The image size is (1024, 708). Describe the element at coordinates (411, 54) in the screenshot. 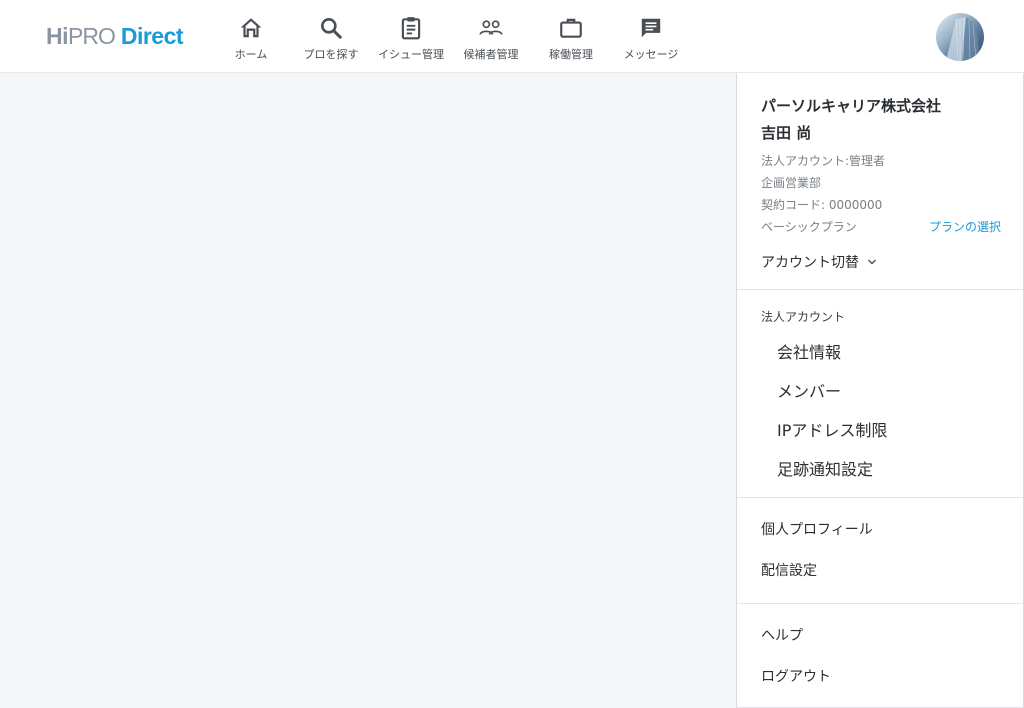

I see `nav-label: イシュー管理` at that location.